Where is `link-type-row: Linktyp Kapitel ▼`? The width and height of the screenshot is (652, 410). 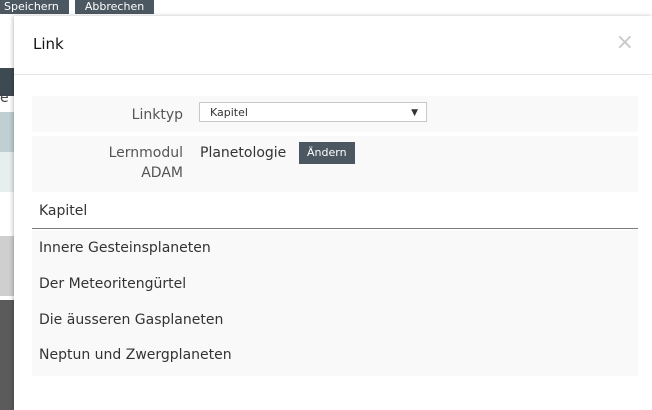
link-type-row: Linktyp Kapitel ▼ is located at coordinates (335, 114).